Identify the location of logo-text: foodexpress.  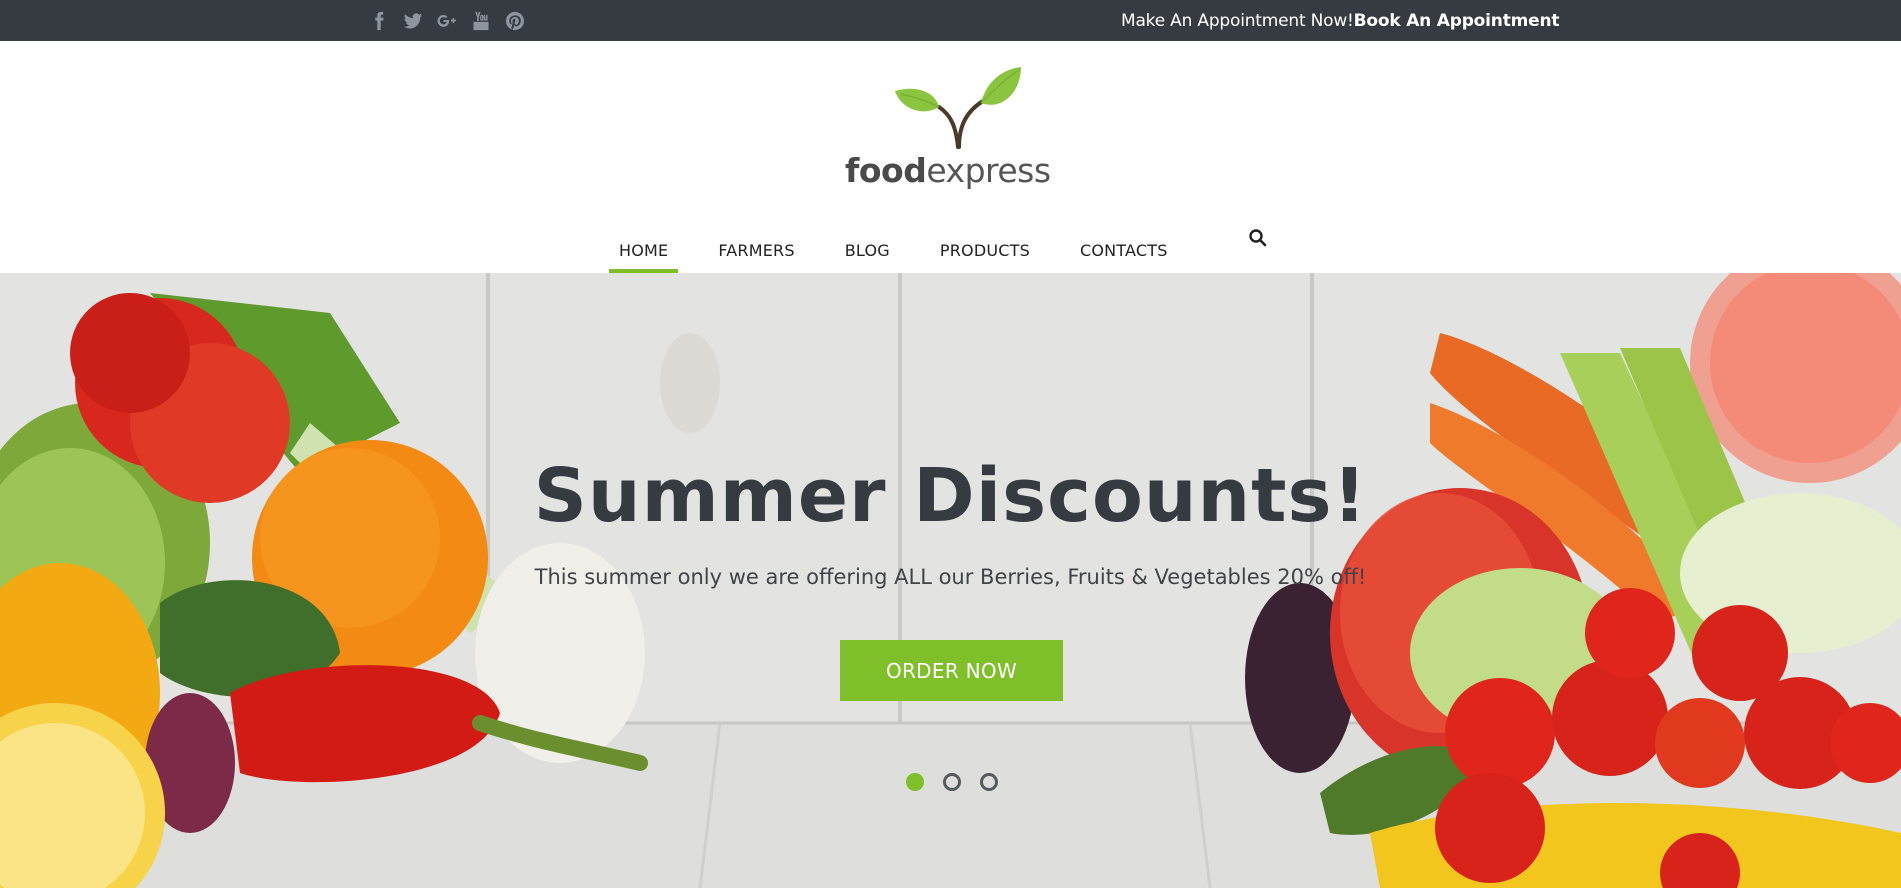
(948, 170).